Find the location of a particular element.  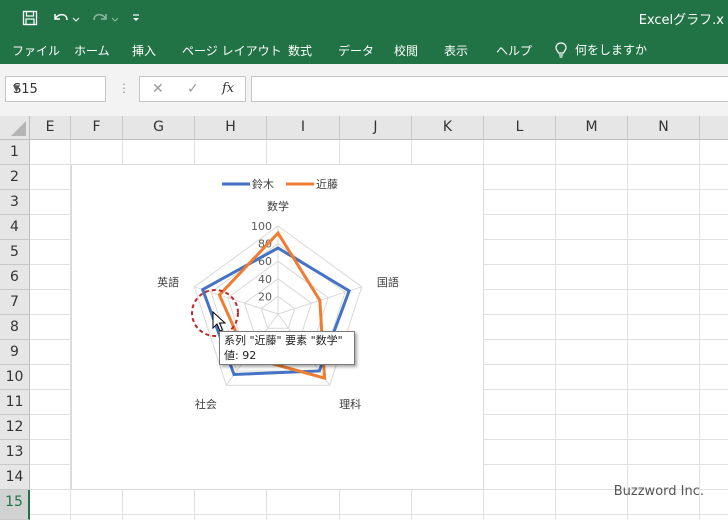

formula-buttons: ✕ ✓ fx is located at coordinates (192, 89).